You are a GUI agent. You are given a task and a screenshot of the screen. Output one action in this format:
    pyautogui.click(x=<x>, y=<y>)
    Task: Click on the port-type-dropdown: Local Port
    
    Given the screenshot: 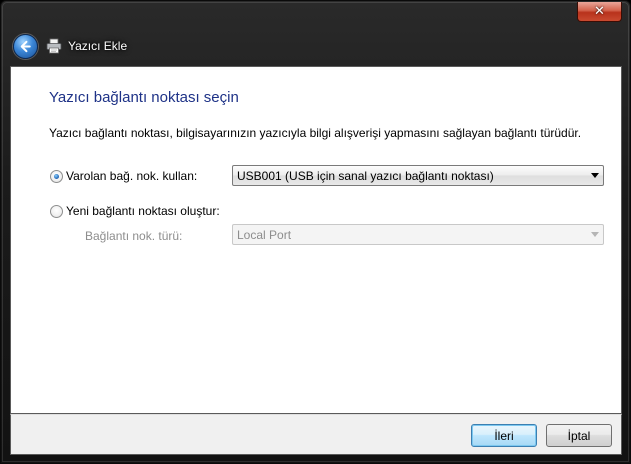 What is the action you would take?
    pyautogui.click(x=418, y=234)
    